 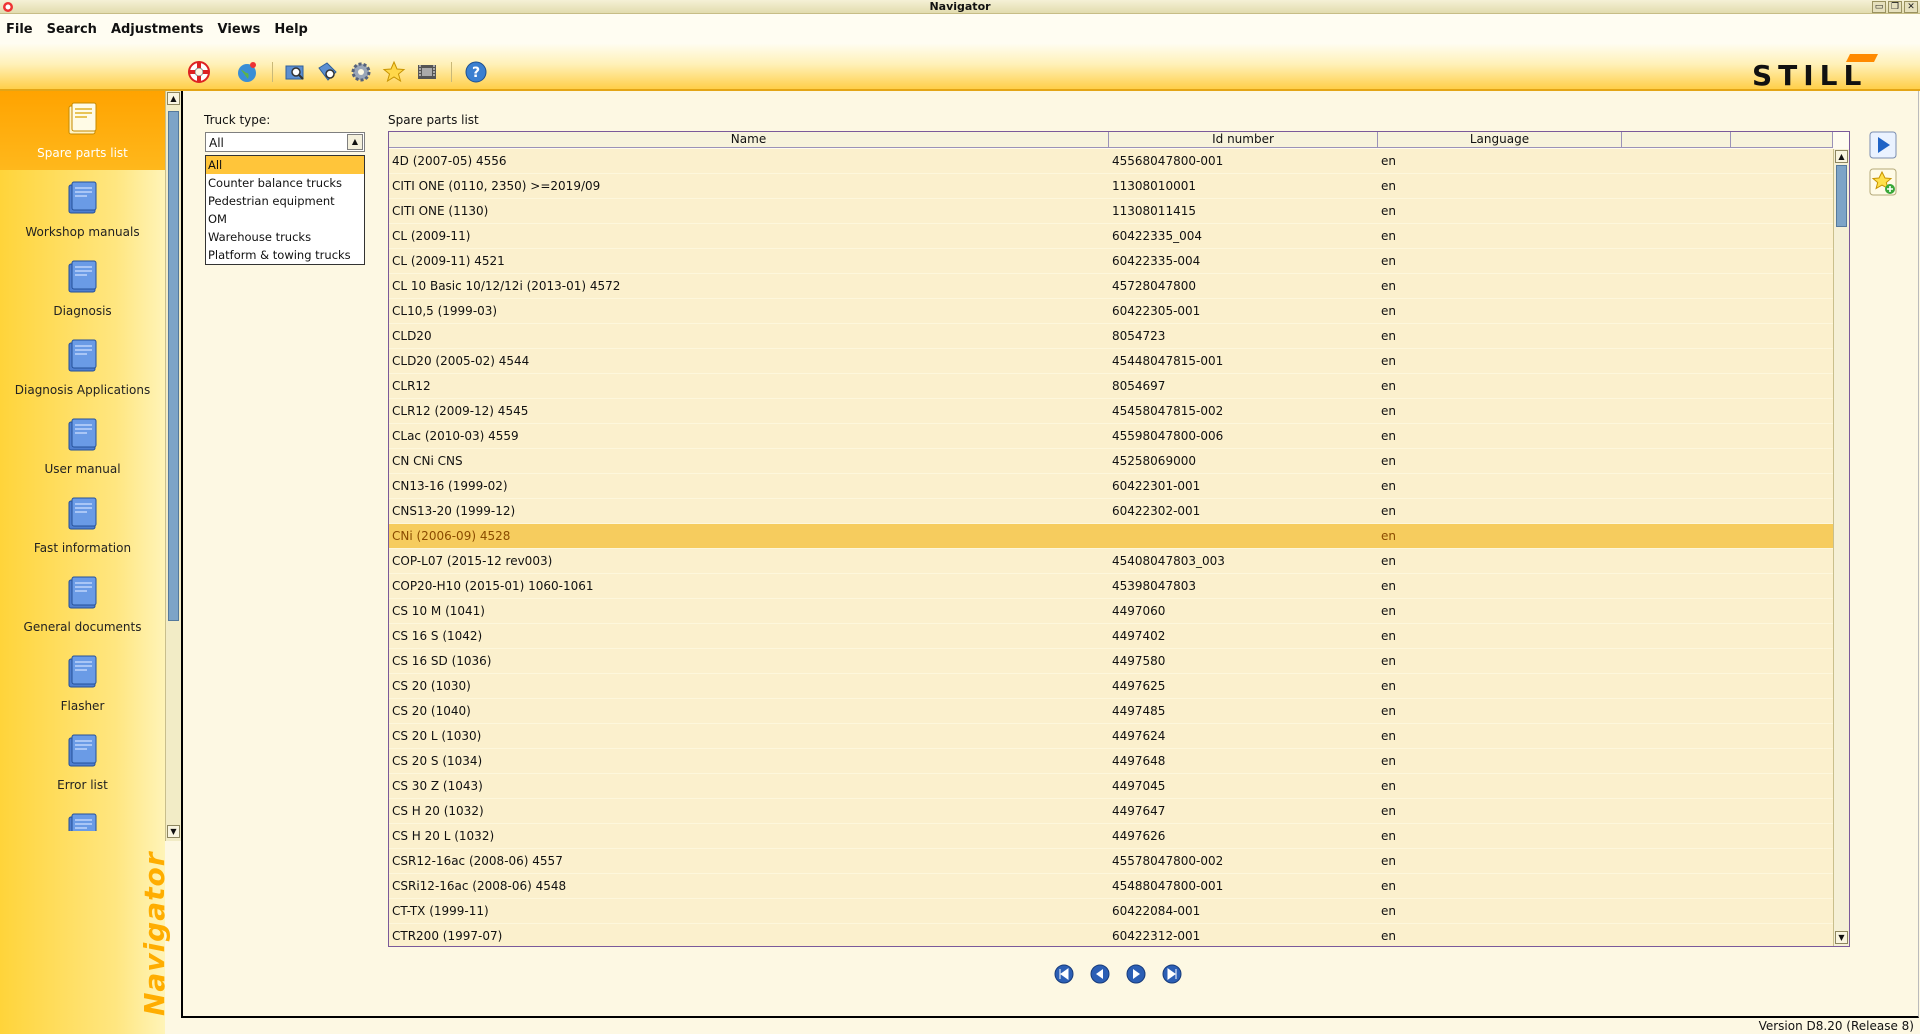 What do you see at coordinates (285, 237) in the screenshot?
I see `truck-type-option: Warehouse trucks` at bounding box center [285, 237].